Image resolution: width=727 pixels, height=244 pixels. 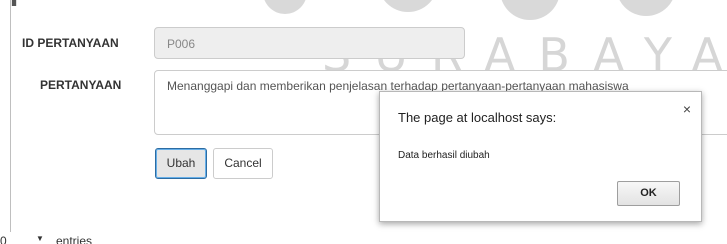 I want to click on ok-button: OK, so click(x=648, y=193).